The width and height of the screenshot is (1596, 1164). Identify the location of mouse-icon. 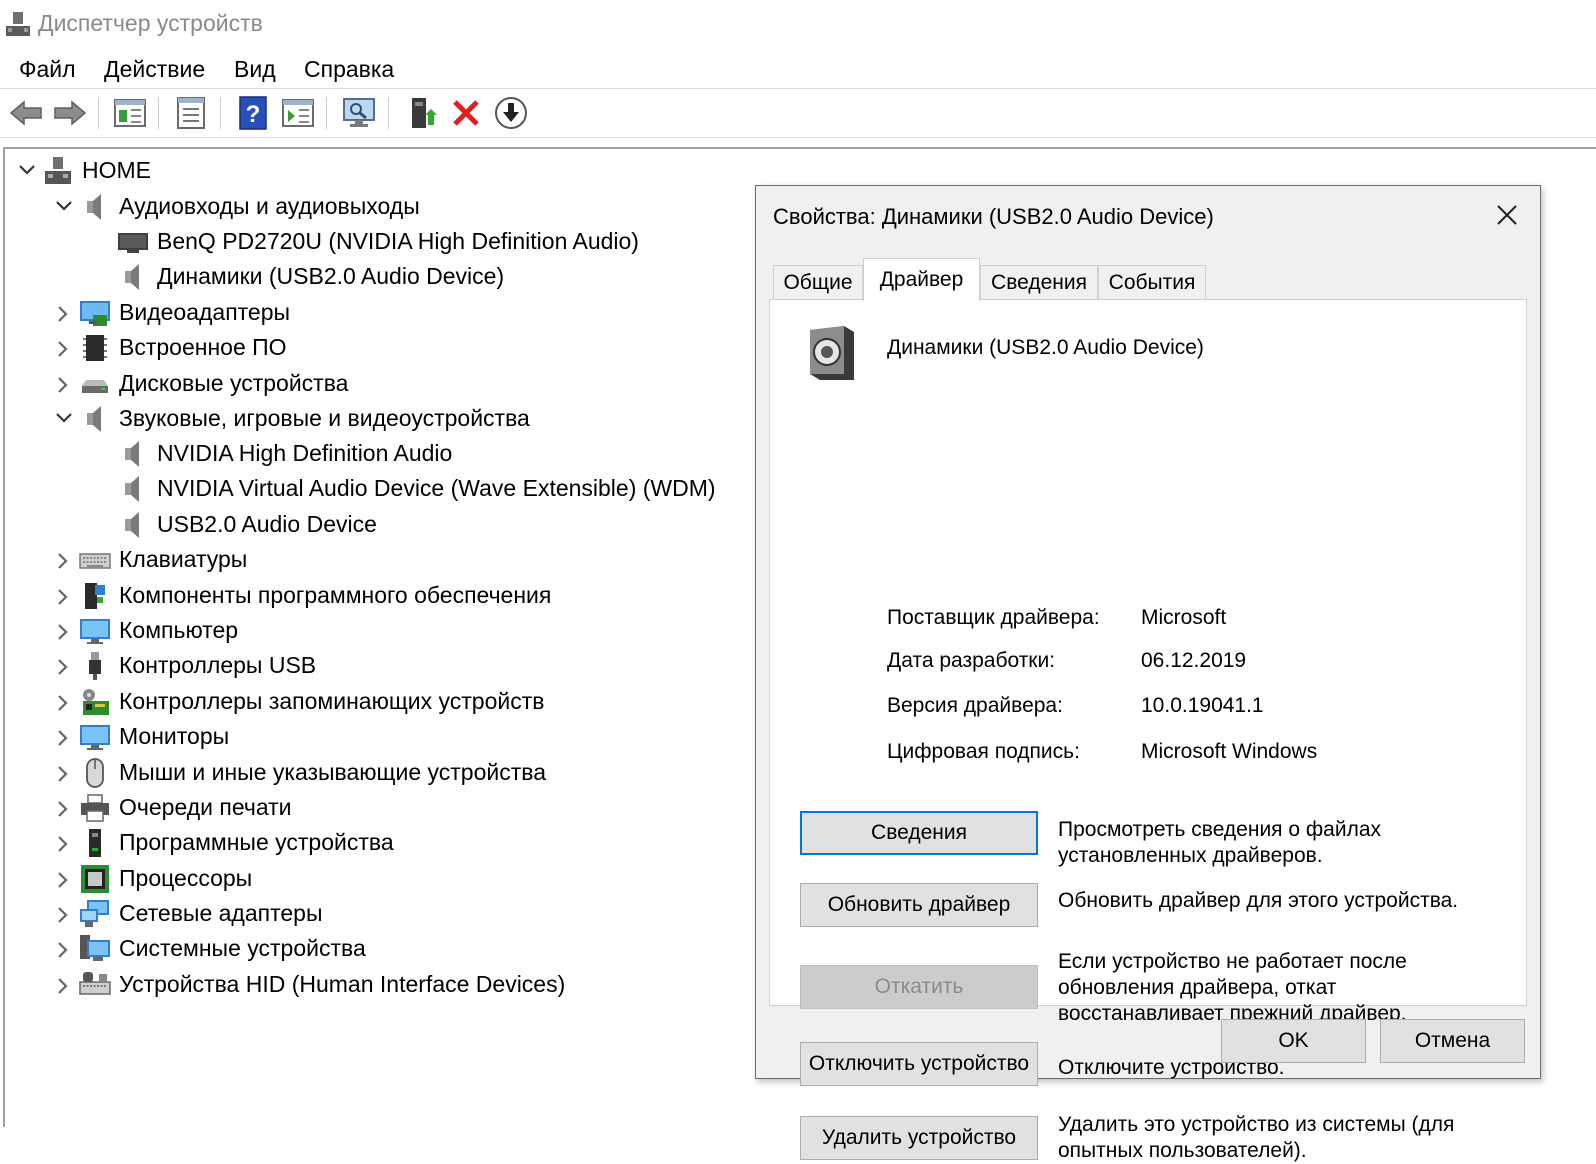
(95, 772).